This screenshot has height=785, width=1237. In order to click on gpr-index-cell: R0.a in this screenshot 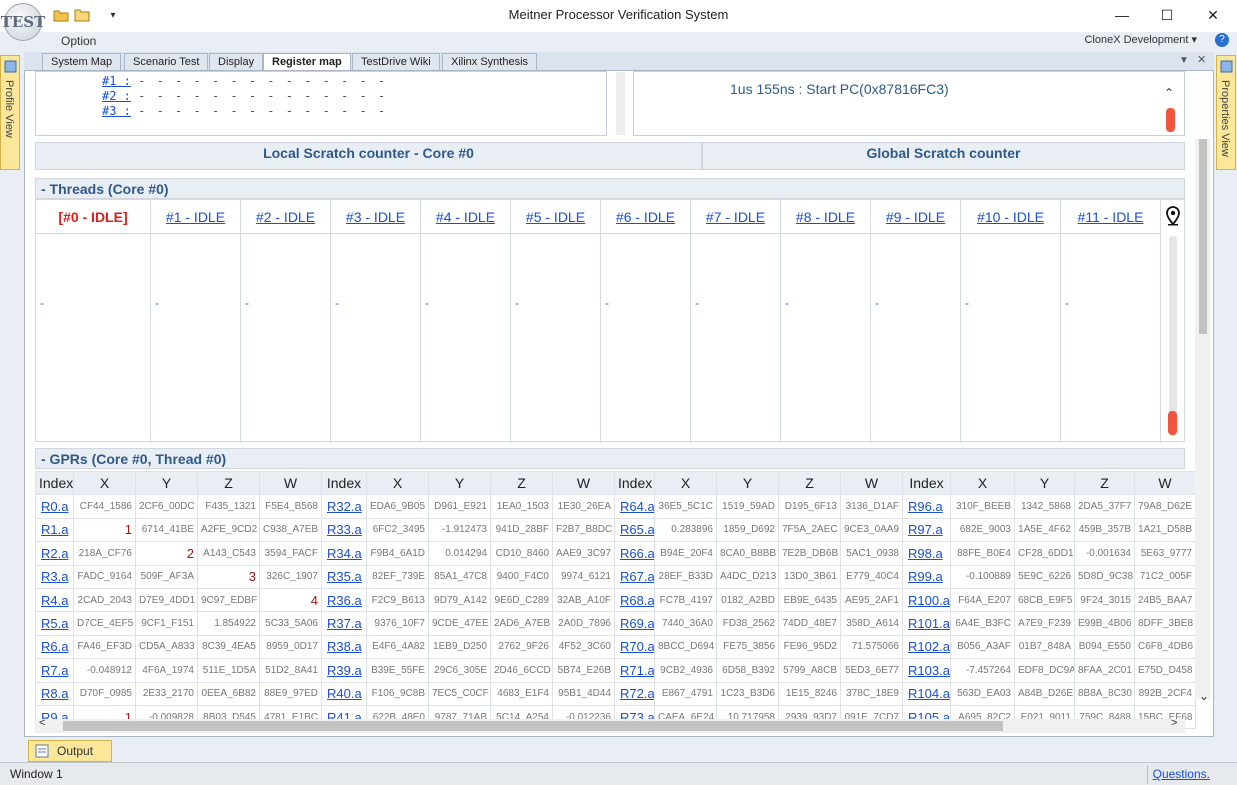, I will do `click(54, 506)`.